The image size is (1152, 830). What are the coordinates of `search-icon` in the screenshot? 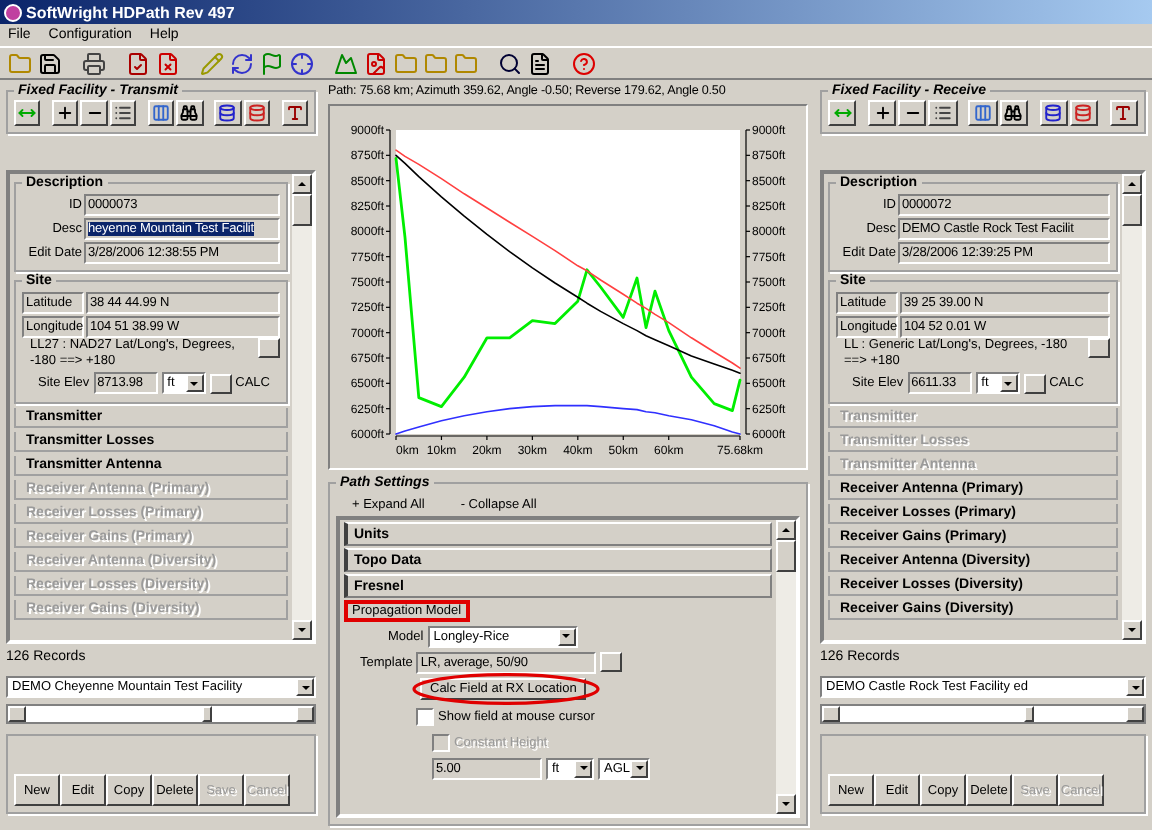 It's located at (510, 63).